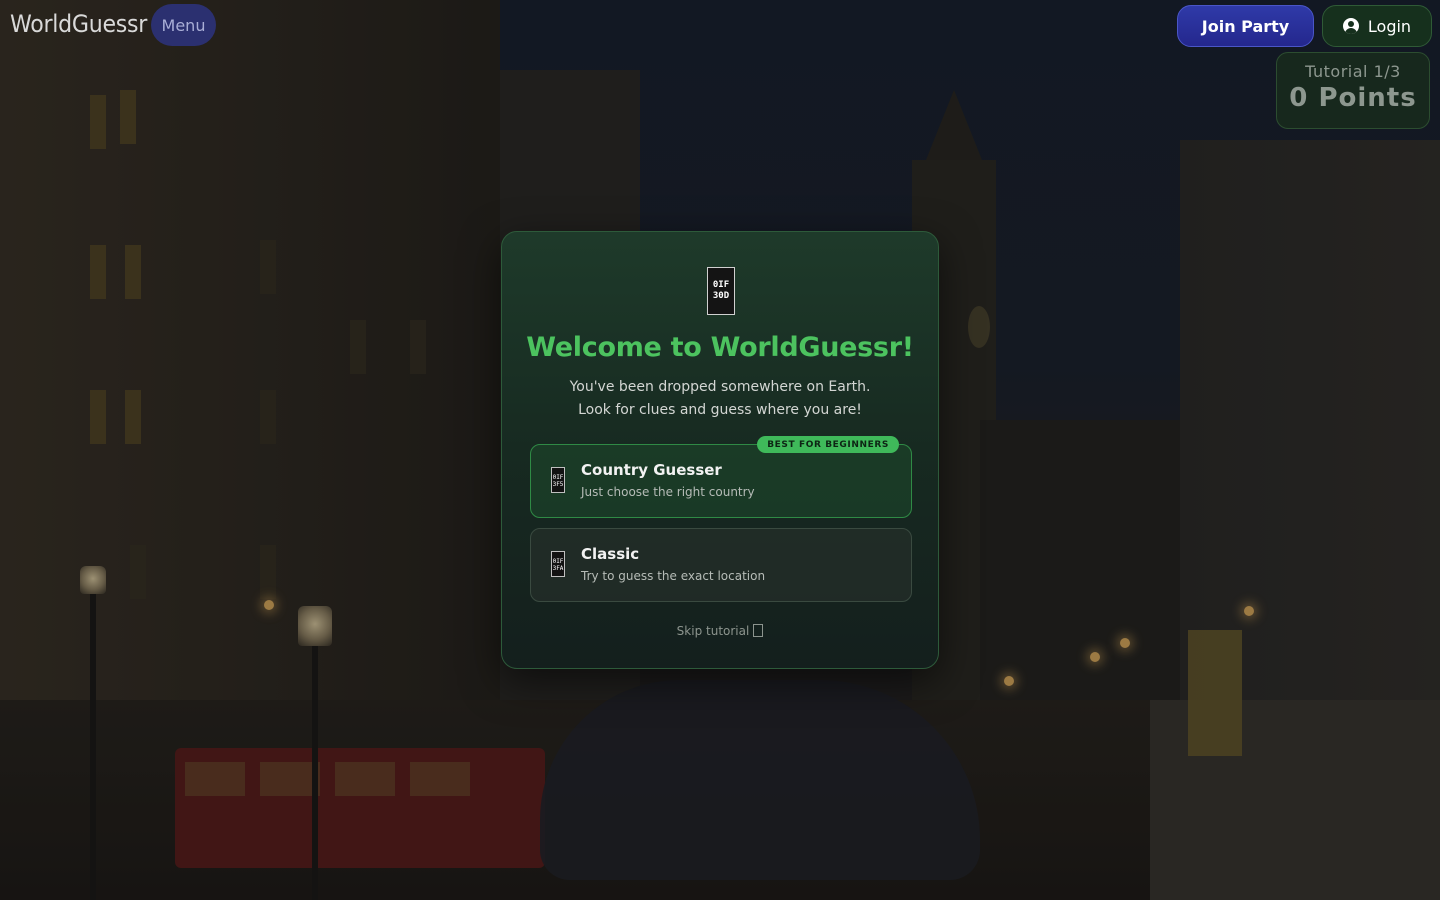  I want to click on classic-mode-icon: 0IF 3FA, so click(558, 564).